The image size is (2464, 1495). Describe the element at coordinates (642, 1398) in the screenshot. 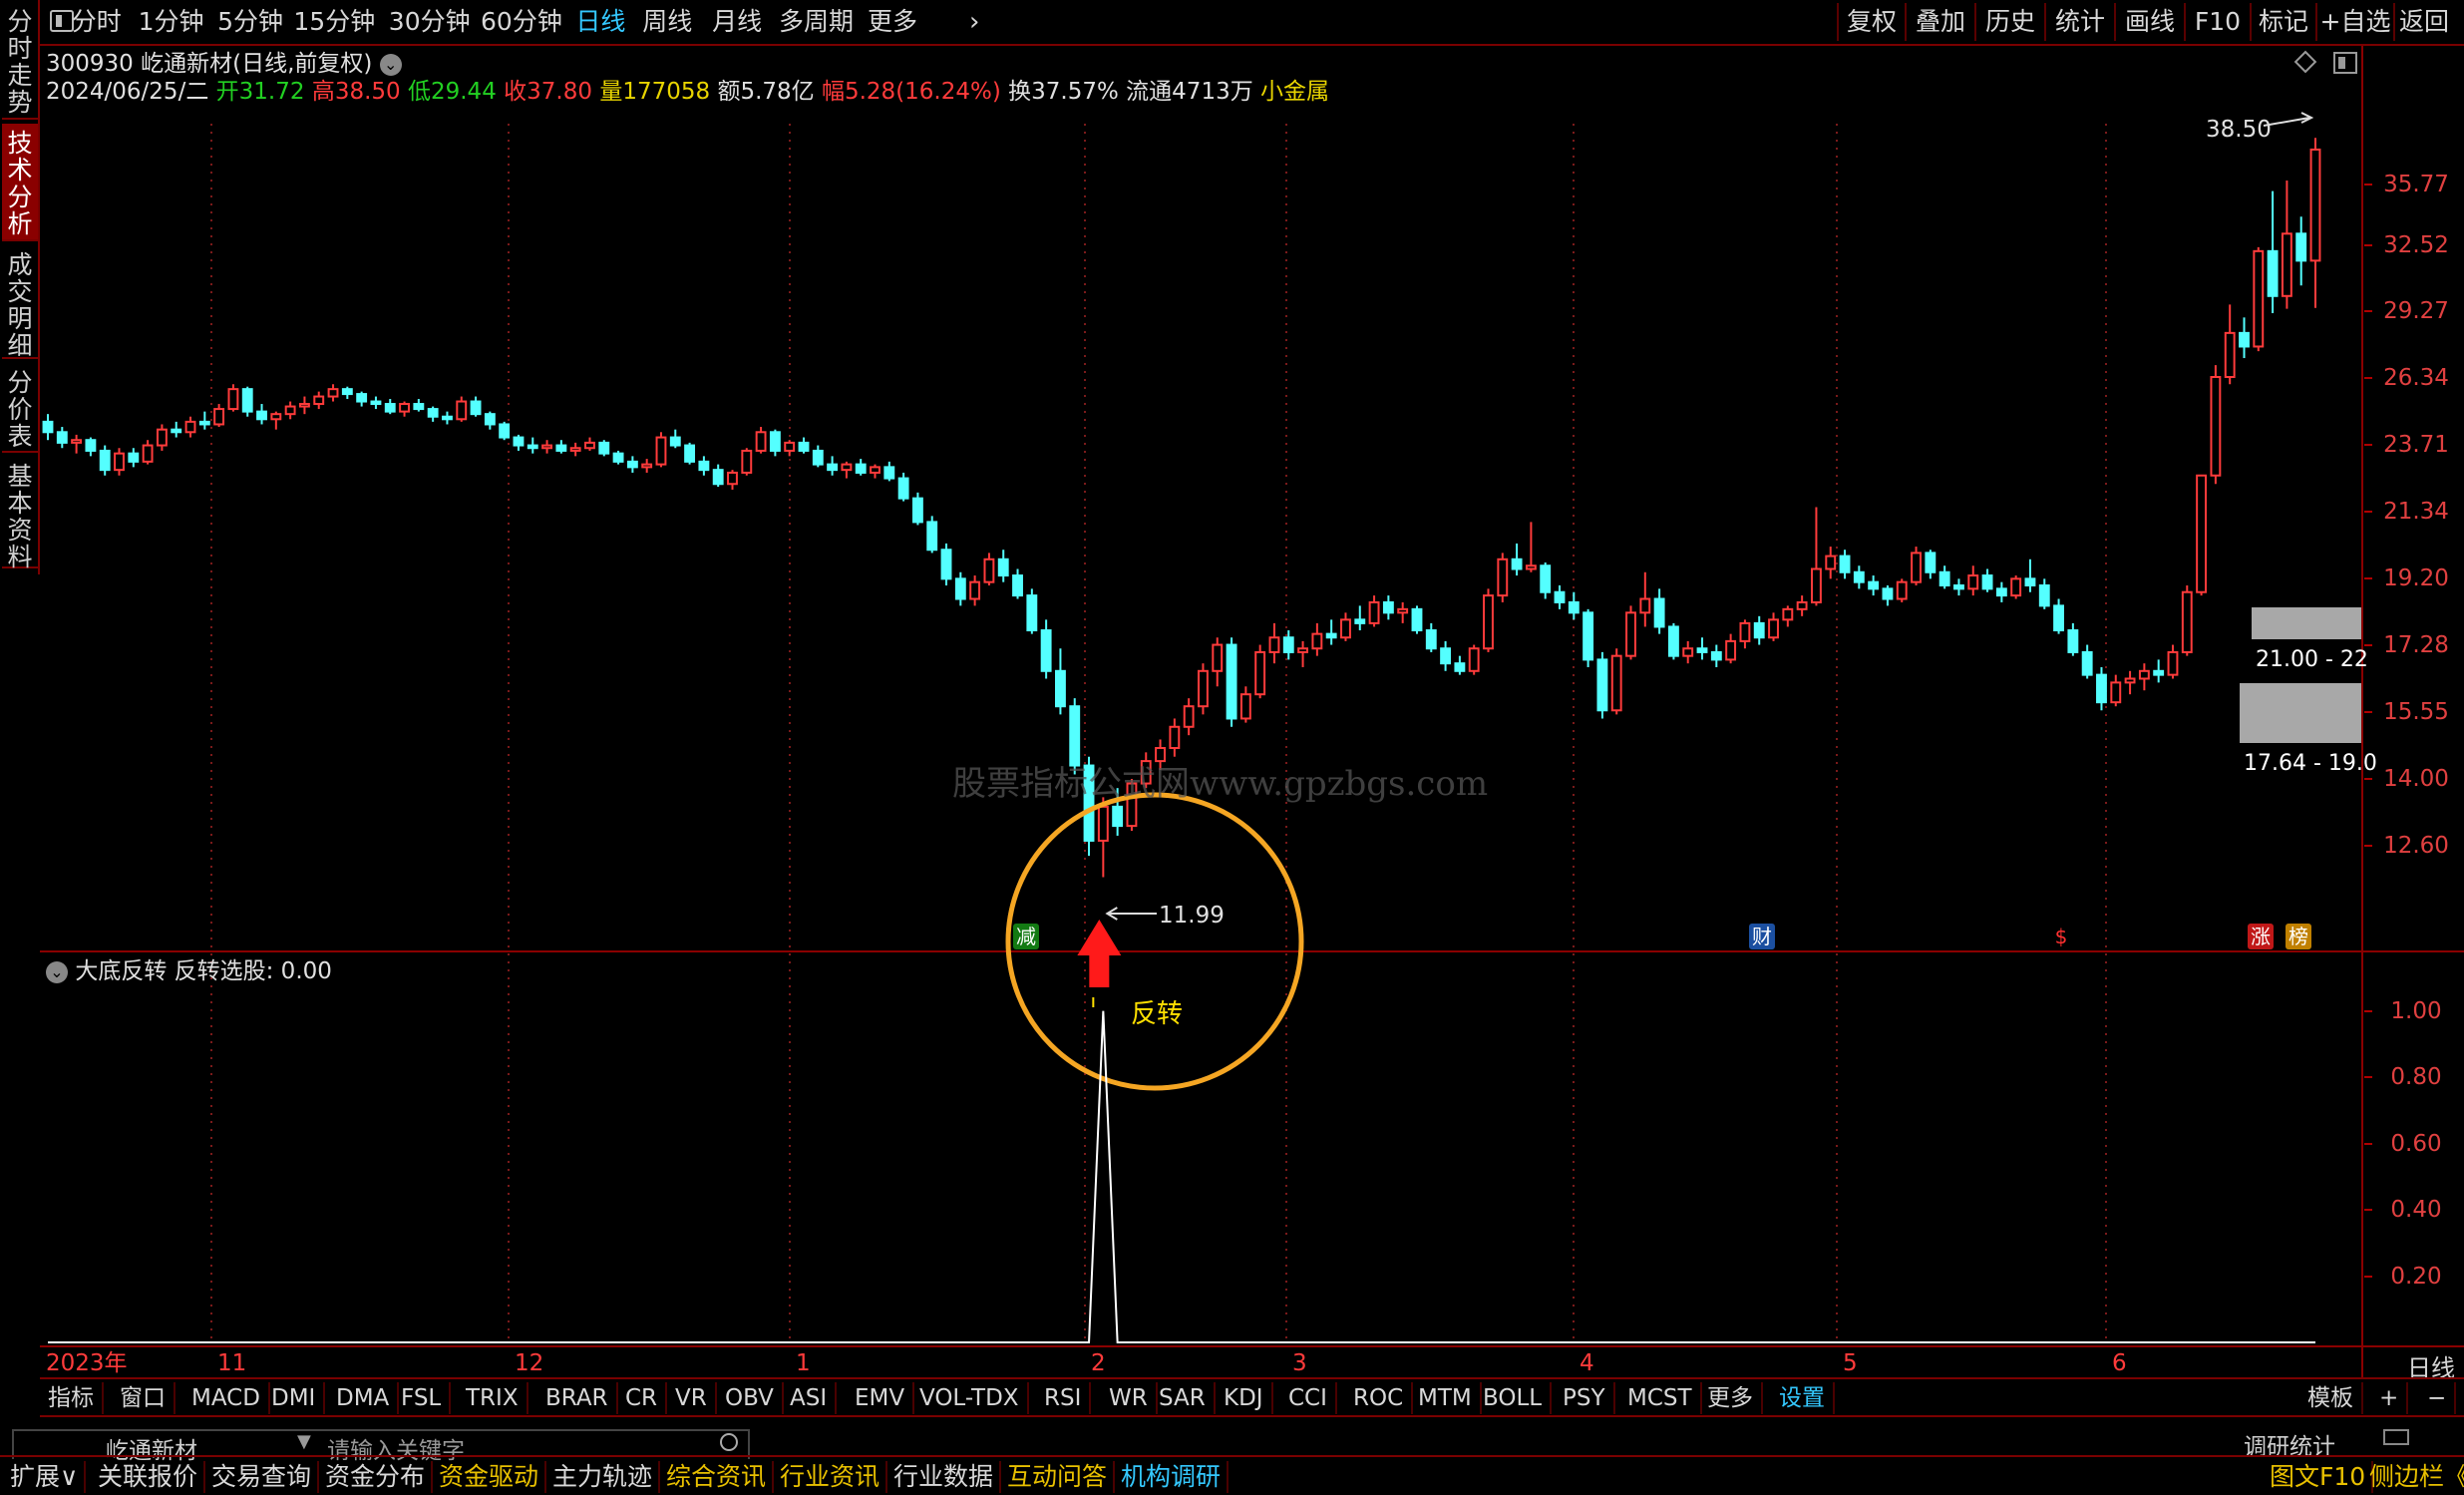

I see `indicator-tab-8: CR` at that location.